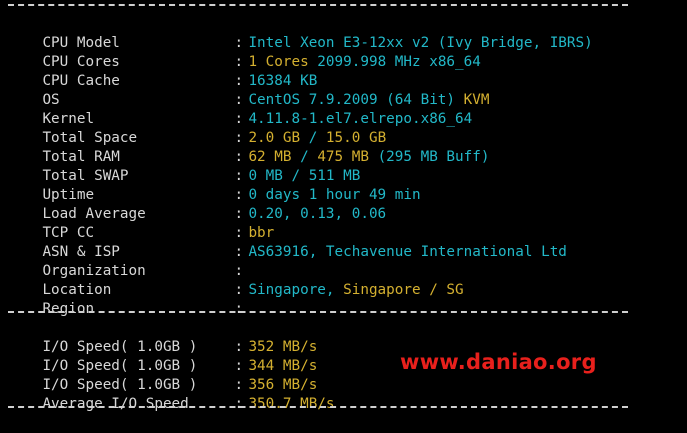  I want to click on info-row-cpu-cores: CPU Cores:1 Cores 2099.998 MHz x86_64, so click(244, 52).